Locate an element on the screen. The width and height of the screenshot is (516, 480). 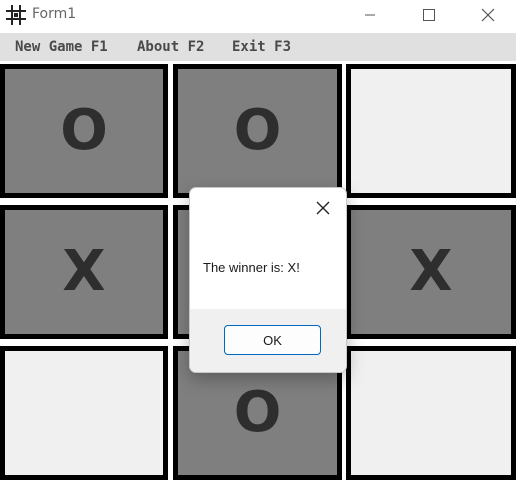
title-bar: Form1 is located at coordinates (258, 16).